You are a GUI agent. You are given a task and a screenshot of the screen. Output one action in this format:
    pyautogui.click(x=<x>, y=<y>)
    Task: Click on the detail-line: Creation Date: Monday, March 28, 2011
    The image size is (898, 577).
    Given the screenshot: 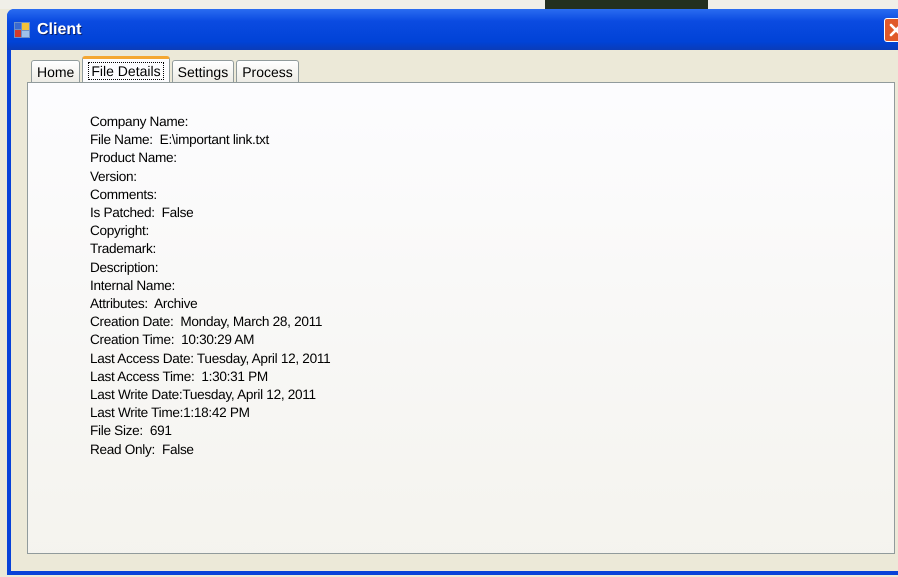 What is the action you would take?
    pyautogui.click(x=207, y=322)
    